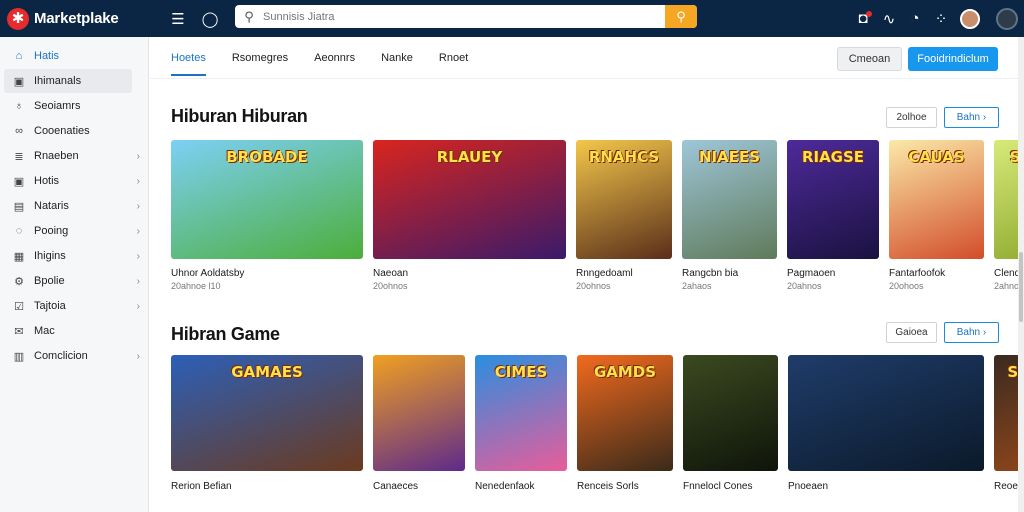 This screenshot has height=512, width=1024. I want to click on top-bar-actions: ◘ ∿ ◔ ⁘, so click(937, 18).